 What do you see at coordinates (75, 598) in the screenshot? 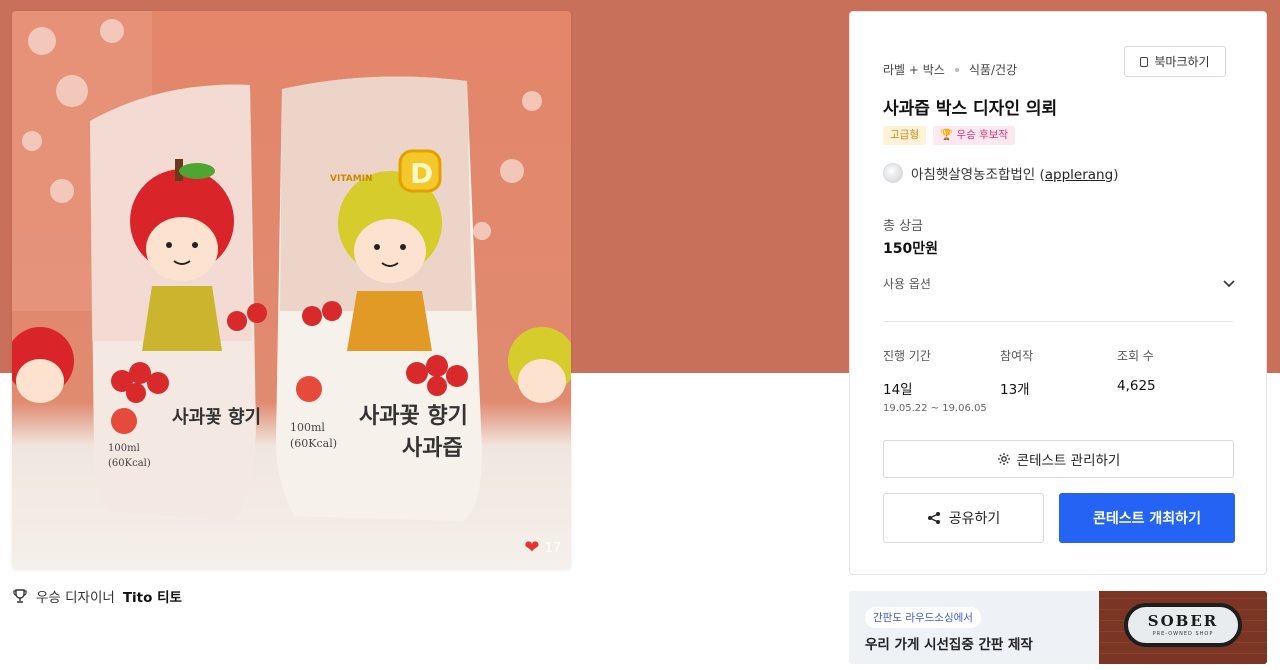
I see `designer-label: 우승 디자이너` at bounding box center [75, 598].